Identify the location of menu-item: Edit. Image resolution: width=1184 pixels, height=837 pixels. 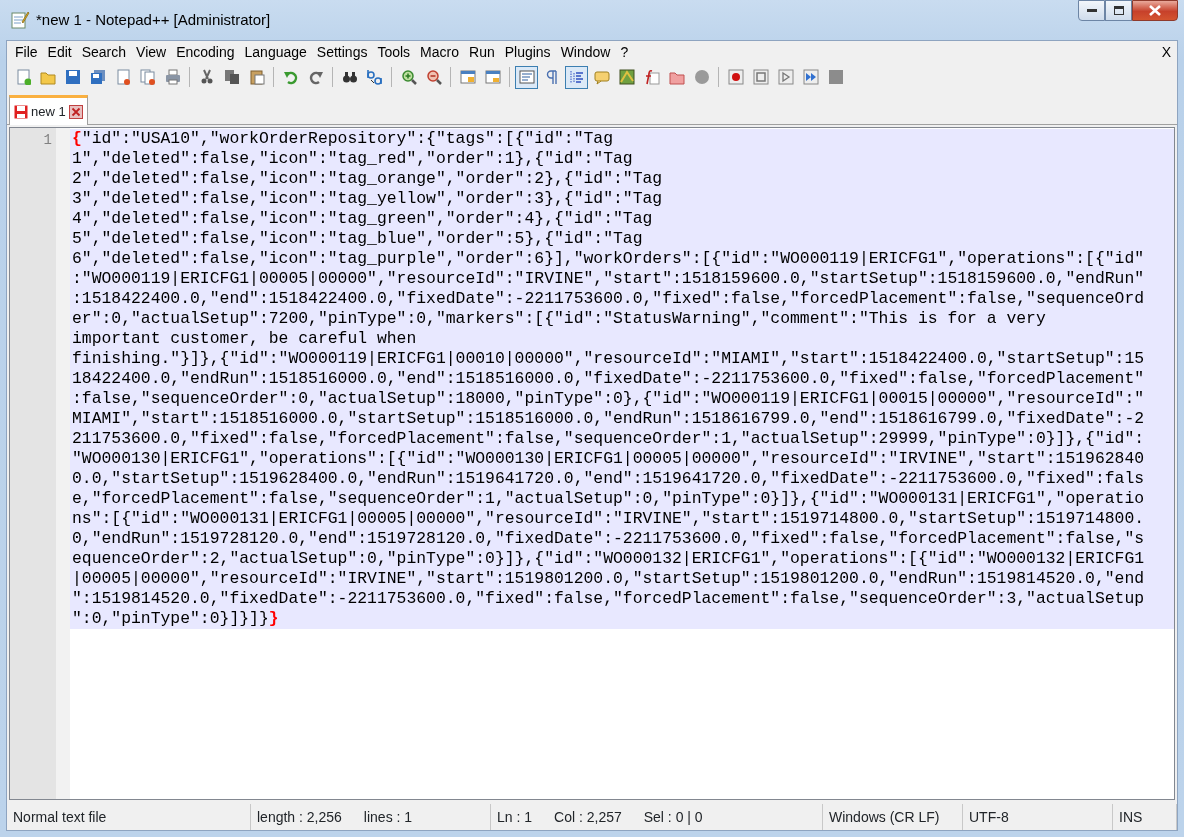
(59, 52).